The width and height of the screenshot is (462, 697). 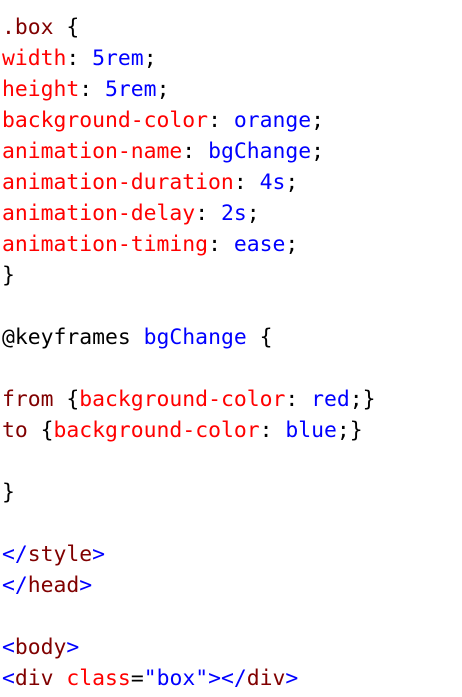 I want to click on code-token: body, so click(x=40, y=647).